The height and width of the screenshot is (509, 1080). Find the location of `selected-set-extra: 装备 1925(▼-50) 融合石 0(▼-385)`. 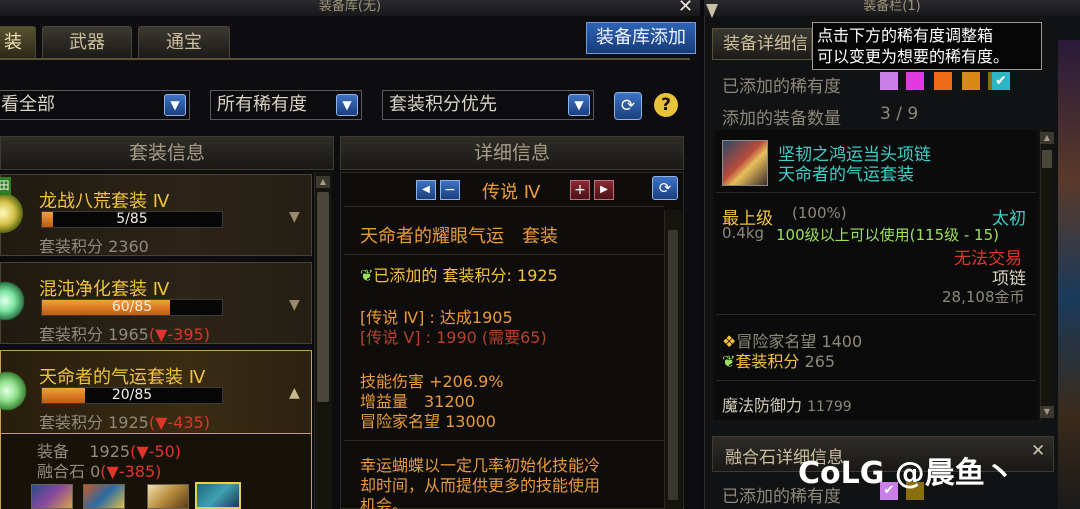

selected-set-extra: 装备 1925(▼-50) 融合石 0(▼-385) is located at coordinates (156, 471).